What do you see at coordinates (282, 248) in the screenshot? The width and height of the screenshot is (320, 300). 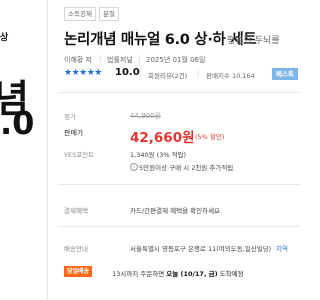 I see `change-region-link: 지역` at bounding box center [282, 248].